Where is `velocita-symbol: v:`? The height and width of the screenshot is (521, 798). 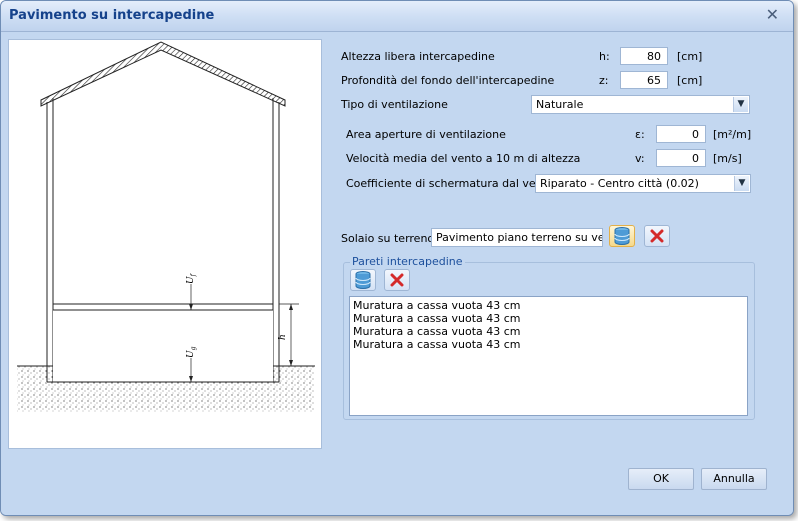 velocita-symbol: v: is located at coordinates (640, 158).